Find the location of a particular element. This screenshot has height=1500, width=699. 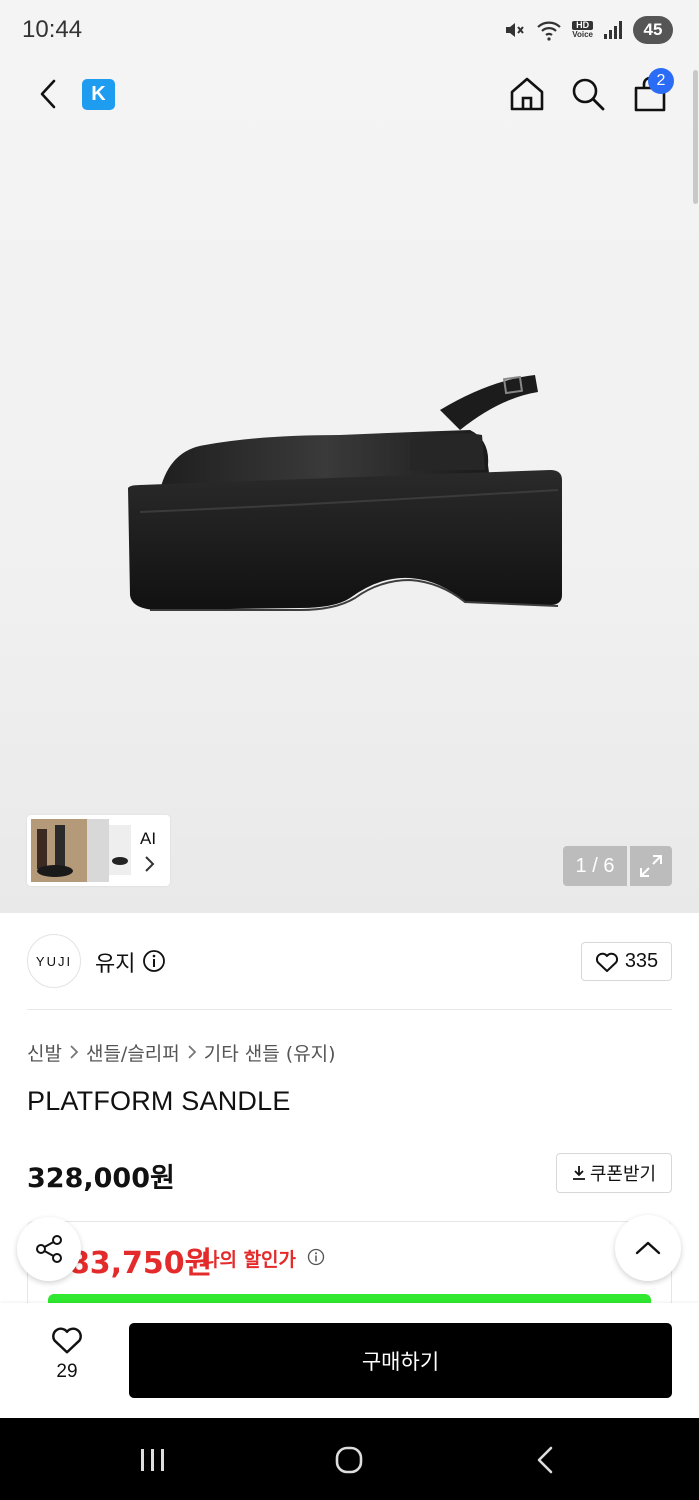

brand-like-button: 335 is located at coordinates (626, 961).